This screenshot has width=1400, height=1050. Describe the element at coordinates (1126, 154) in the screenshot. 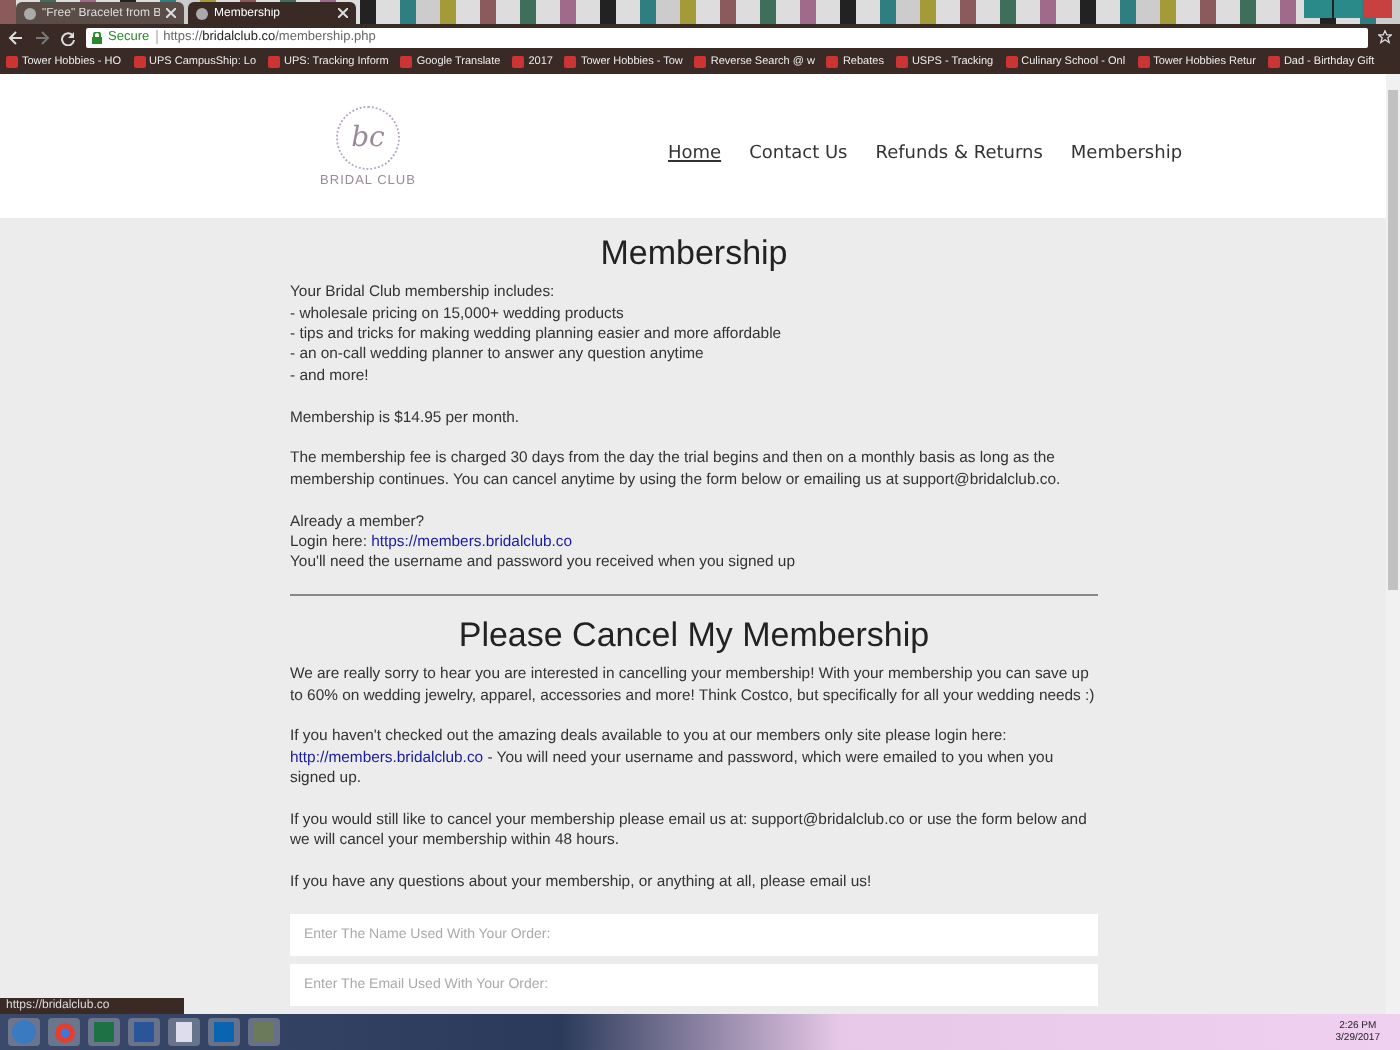

I see `nav-link: Membership` at that location.